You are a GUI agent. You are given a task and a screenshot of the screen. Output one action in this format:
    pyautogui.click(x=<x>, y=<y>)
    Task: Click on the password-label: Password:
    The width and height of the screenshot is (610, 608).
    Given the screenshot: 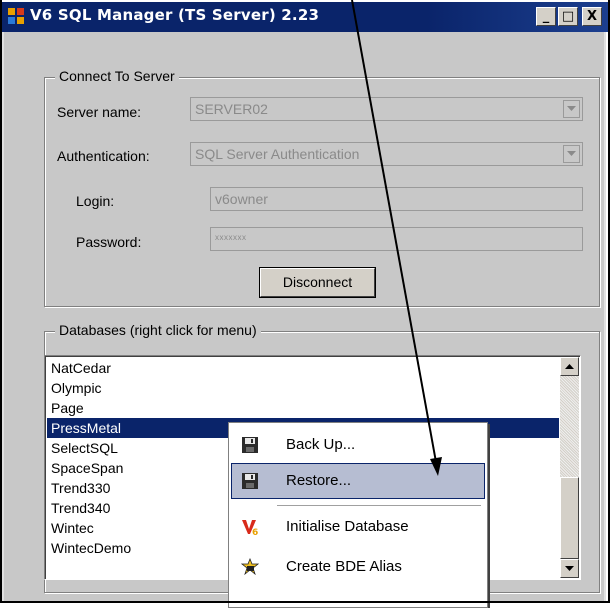 What is the action you would take?
    pyautogui.click(x=109, y=242)
    